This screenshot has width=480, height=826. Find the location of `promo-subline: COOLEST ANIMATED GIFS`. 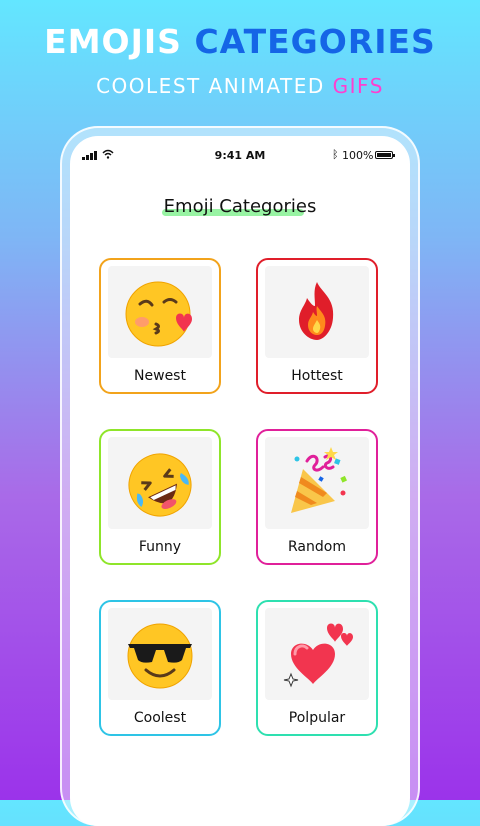

promo-subline: COOLEST ANIMATED GIFS is located at coordinates (240, 86).